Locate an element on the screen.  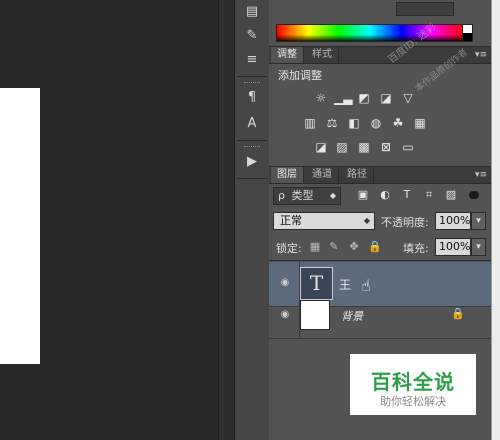
brush-presets-icon: ✎ is located at coordinates (252, 36).